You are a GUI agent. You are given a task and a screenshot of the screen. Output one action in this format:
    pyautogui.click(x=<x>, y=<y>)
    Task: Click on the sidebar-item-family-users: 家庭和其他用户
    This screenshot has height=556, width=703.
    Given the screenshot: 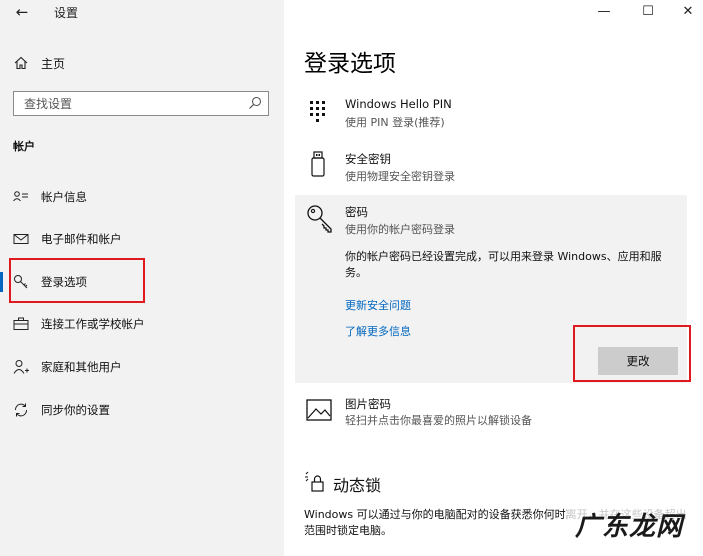 What is the action you would take?
    pyautogui.click(x=142, y=367)
    